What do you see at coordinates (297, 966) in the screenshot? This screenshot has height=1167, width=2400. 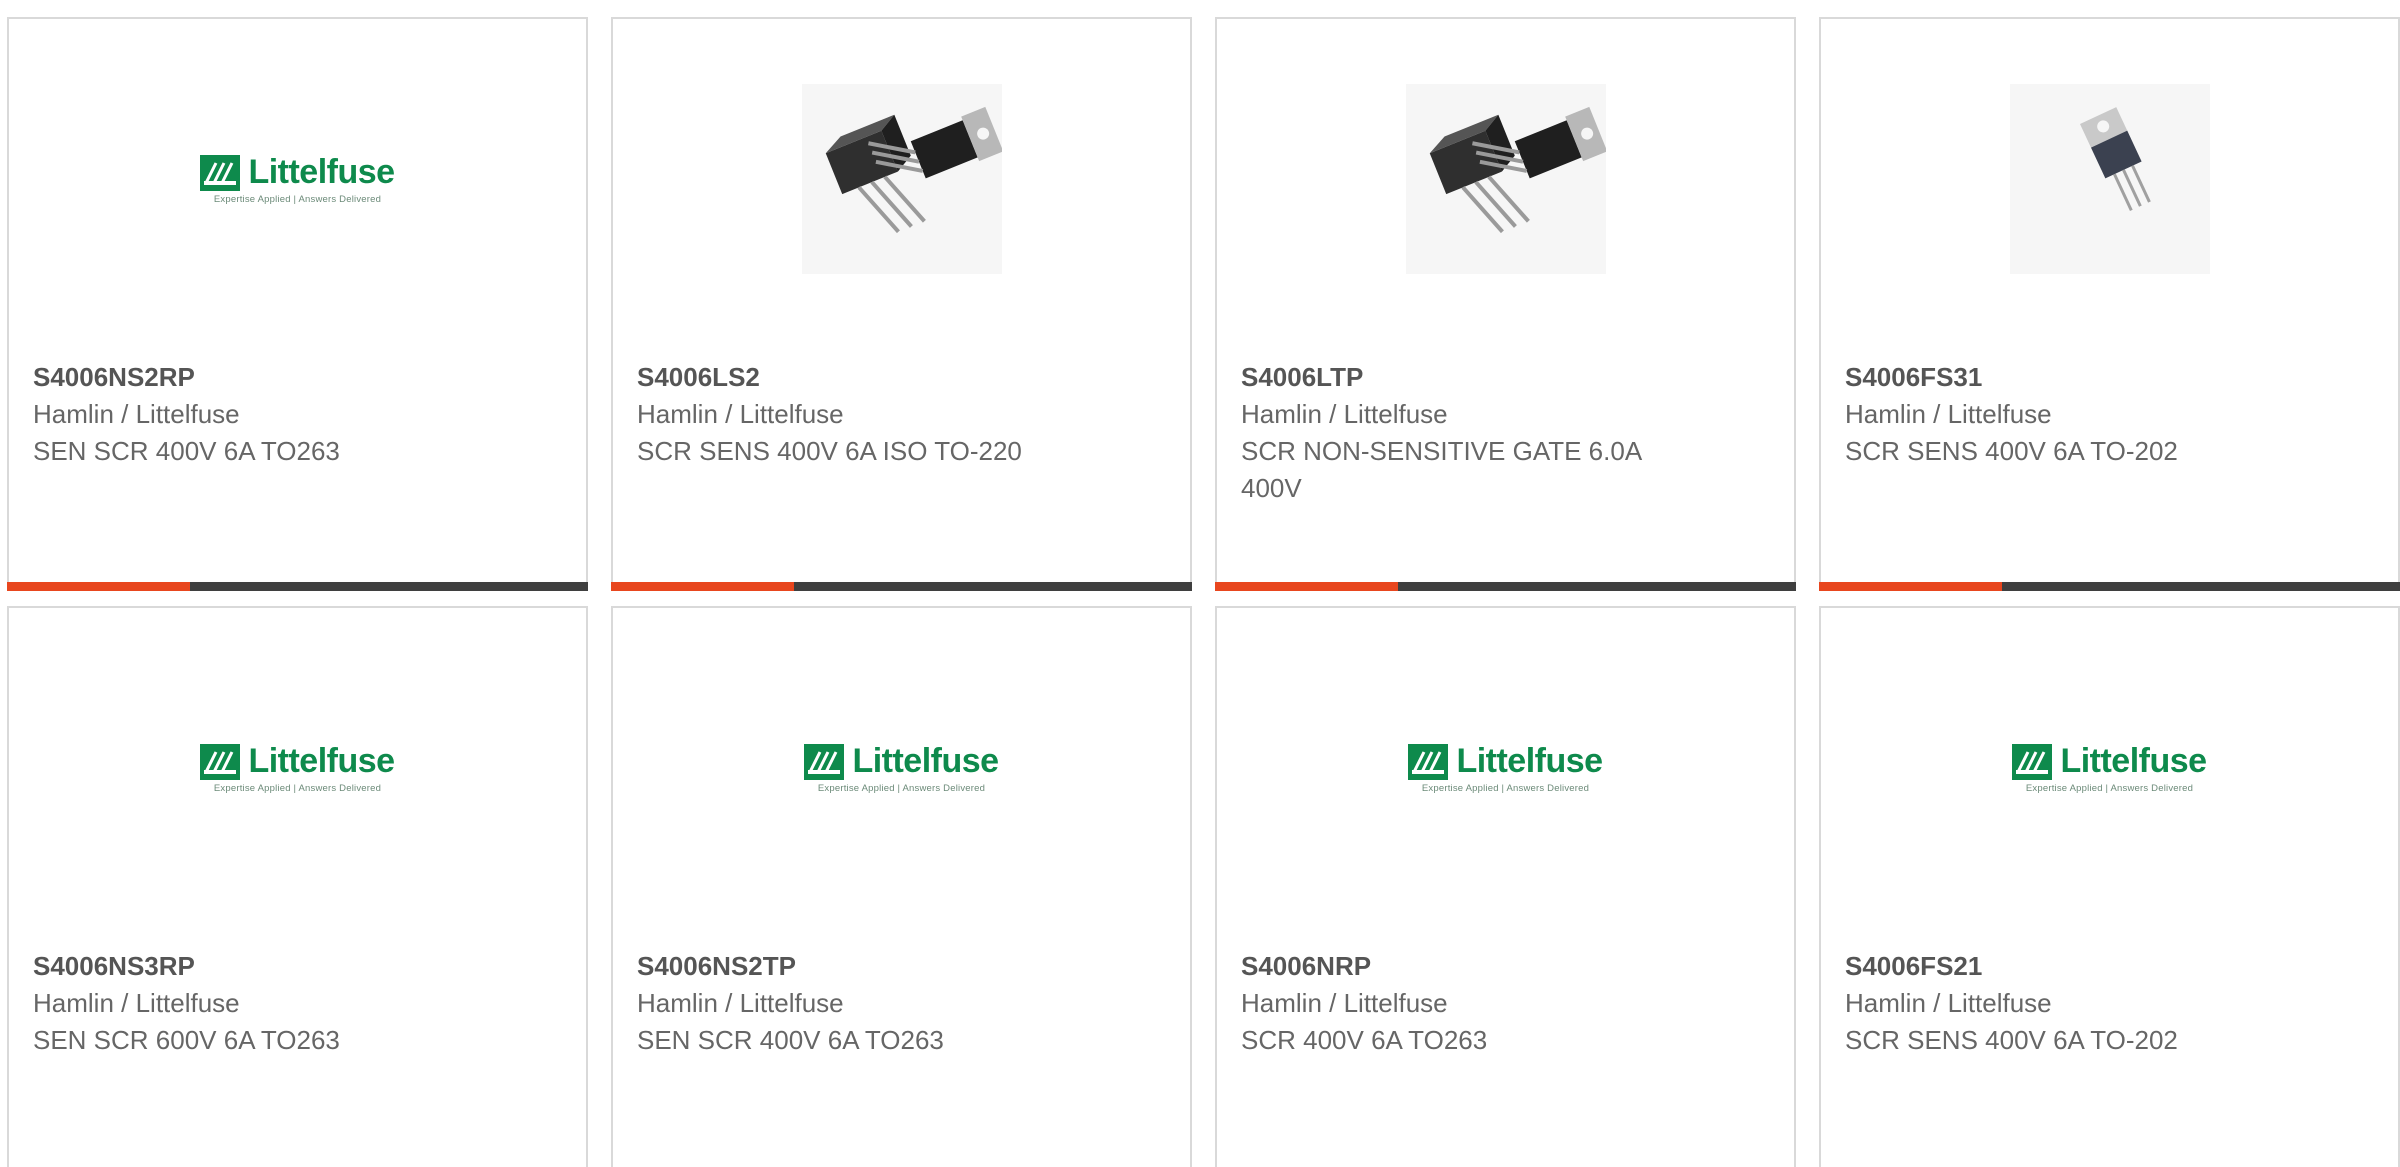 I see `part-number: S4006NS3RP` at bounding box center [297, 966].